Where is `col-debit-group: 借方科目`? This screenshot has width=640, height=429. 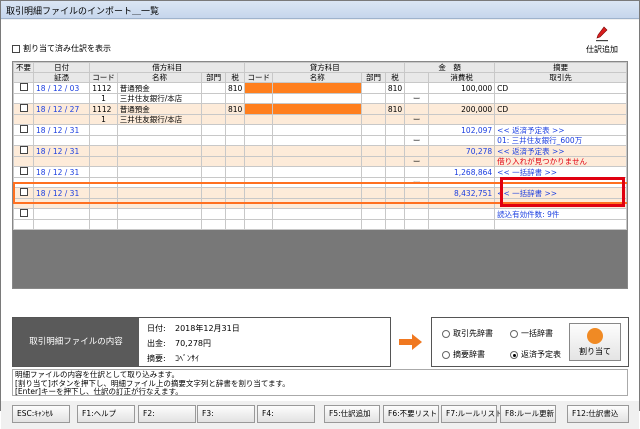 col-debit-group: 借方科目 is located at coordinates (167, 67).